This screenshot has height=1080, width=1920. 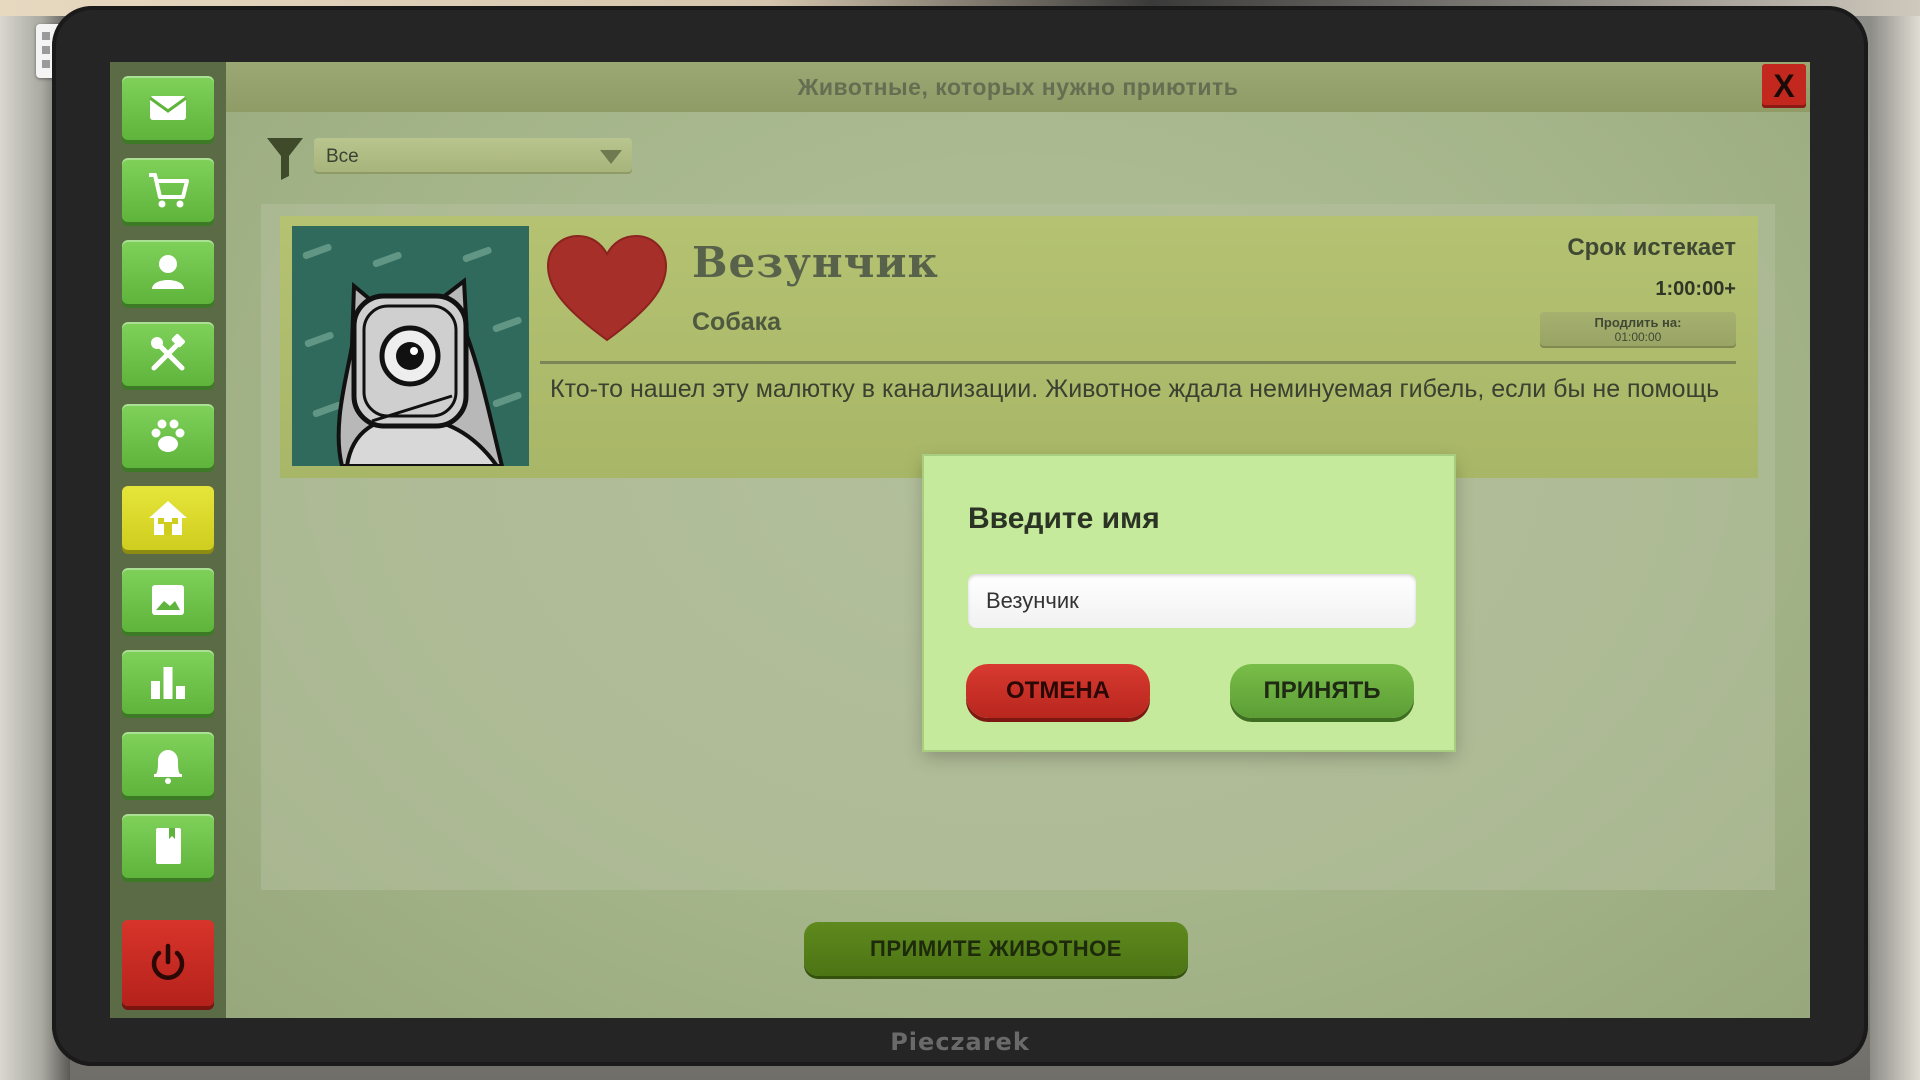 I want to click on extend-button: Продлить на: 01:00:00, so click(x=1638, y=330).